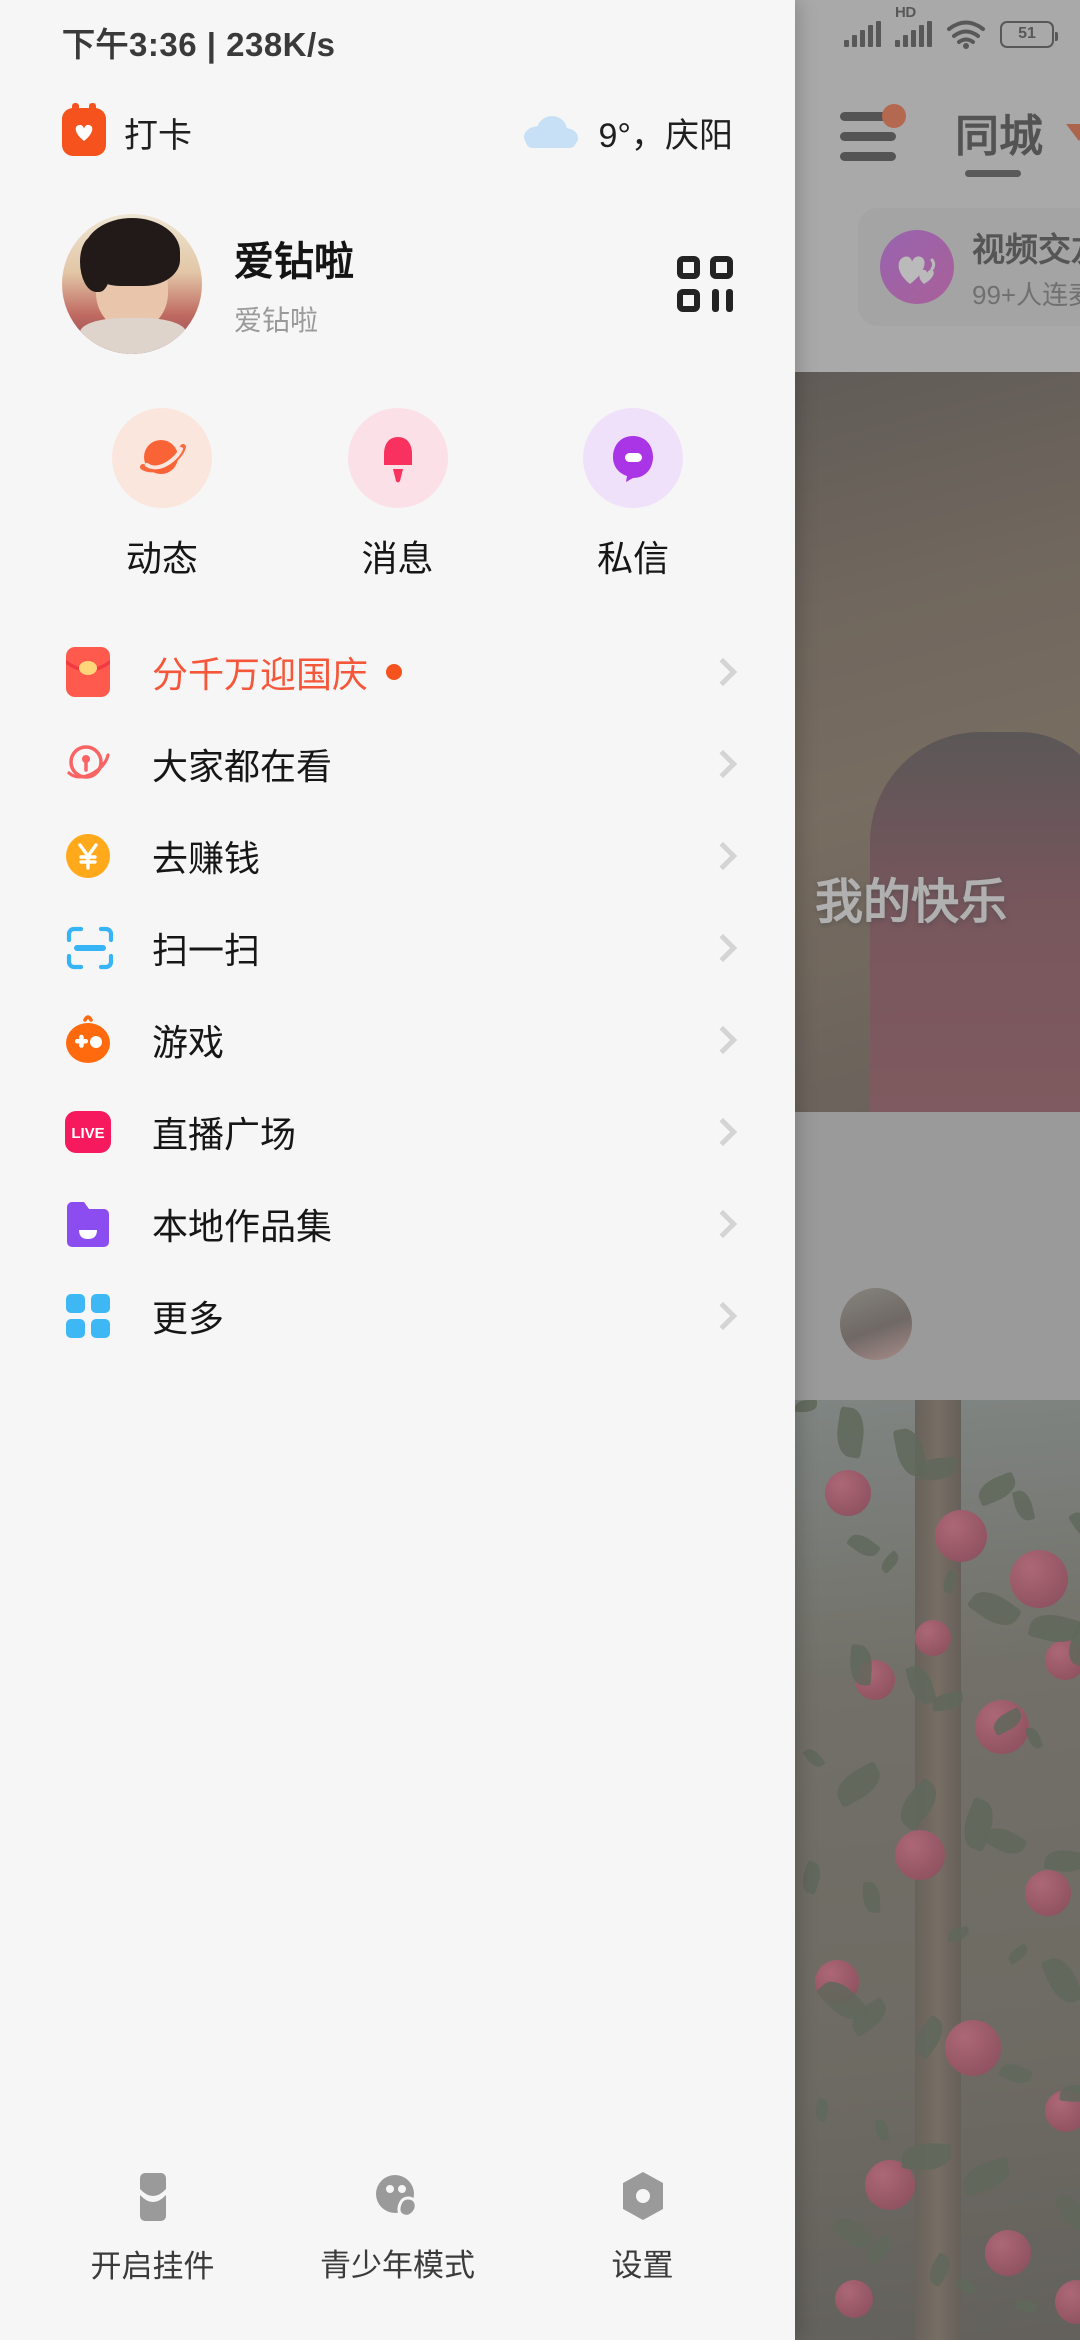  I want to click on svg-text: LIVE, so click(87, 1133).